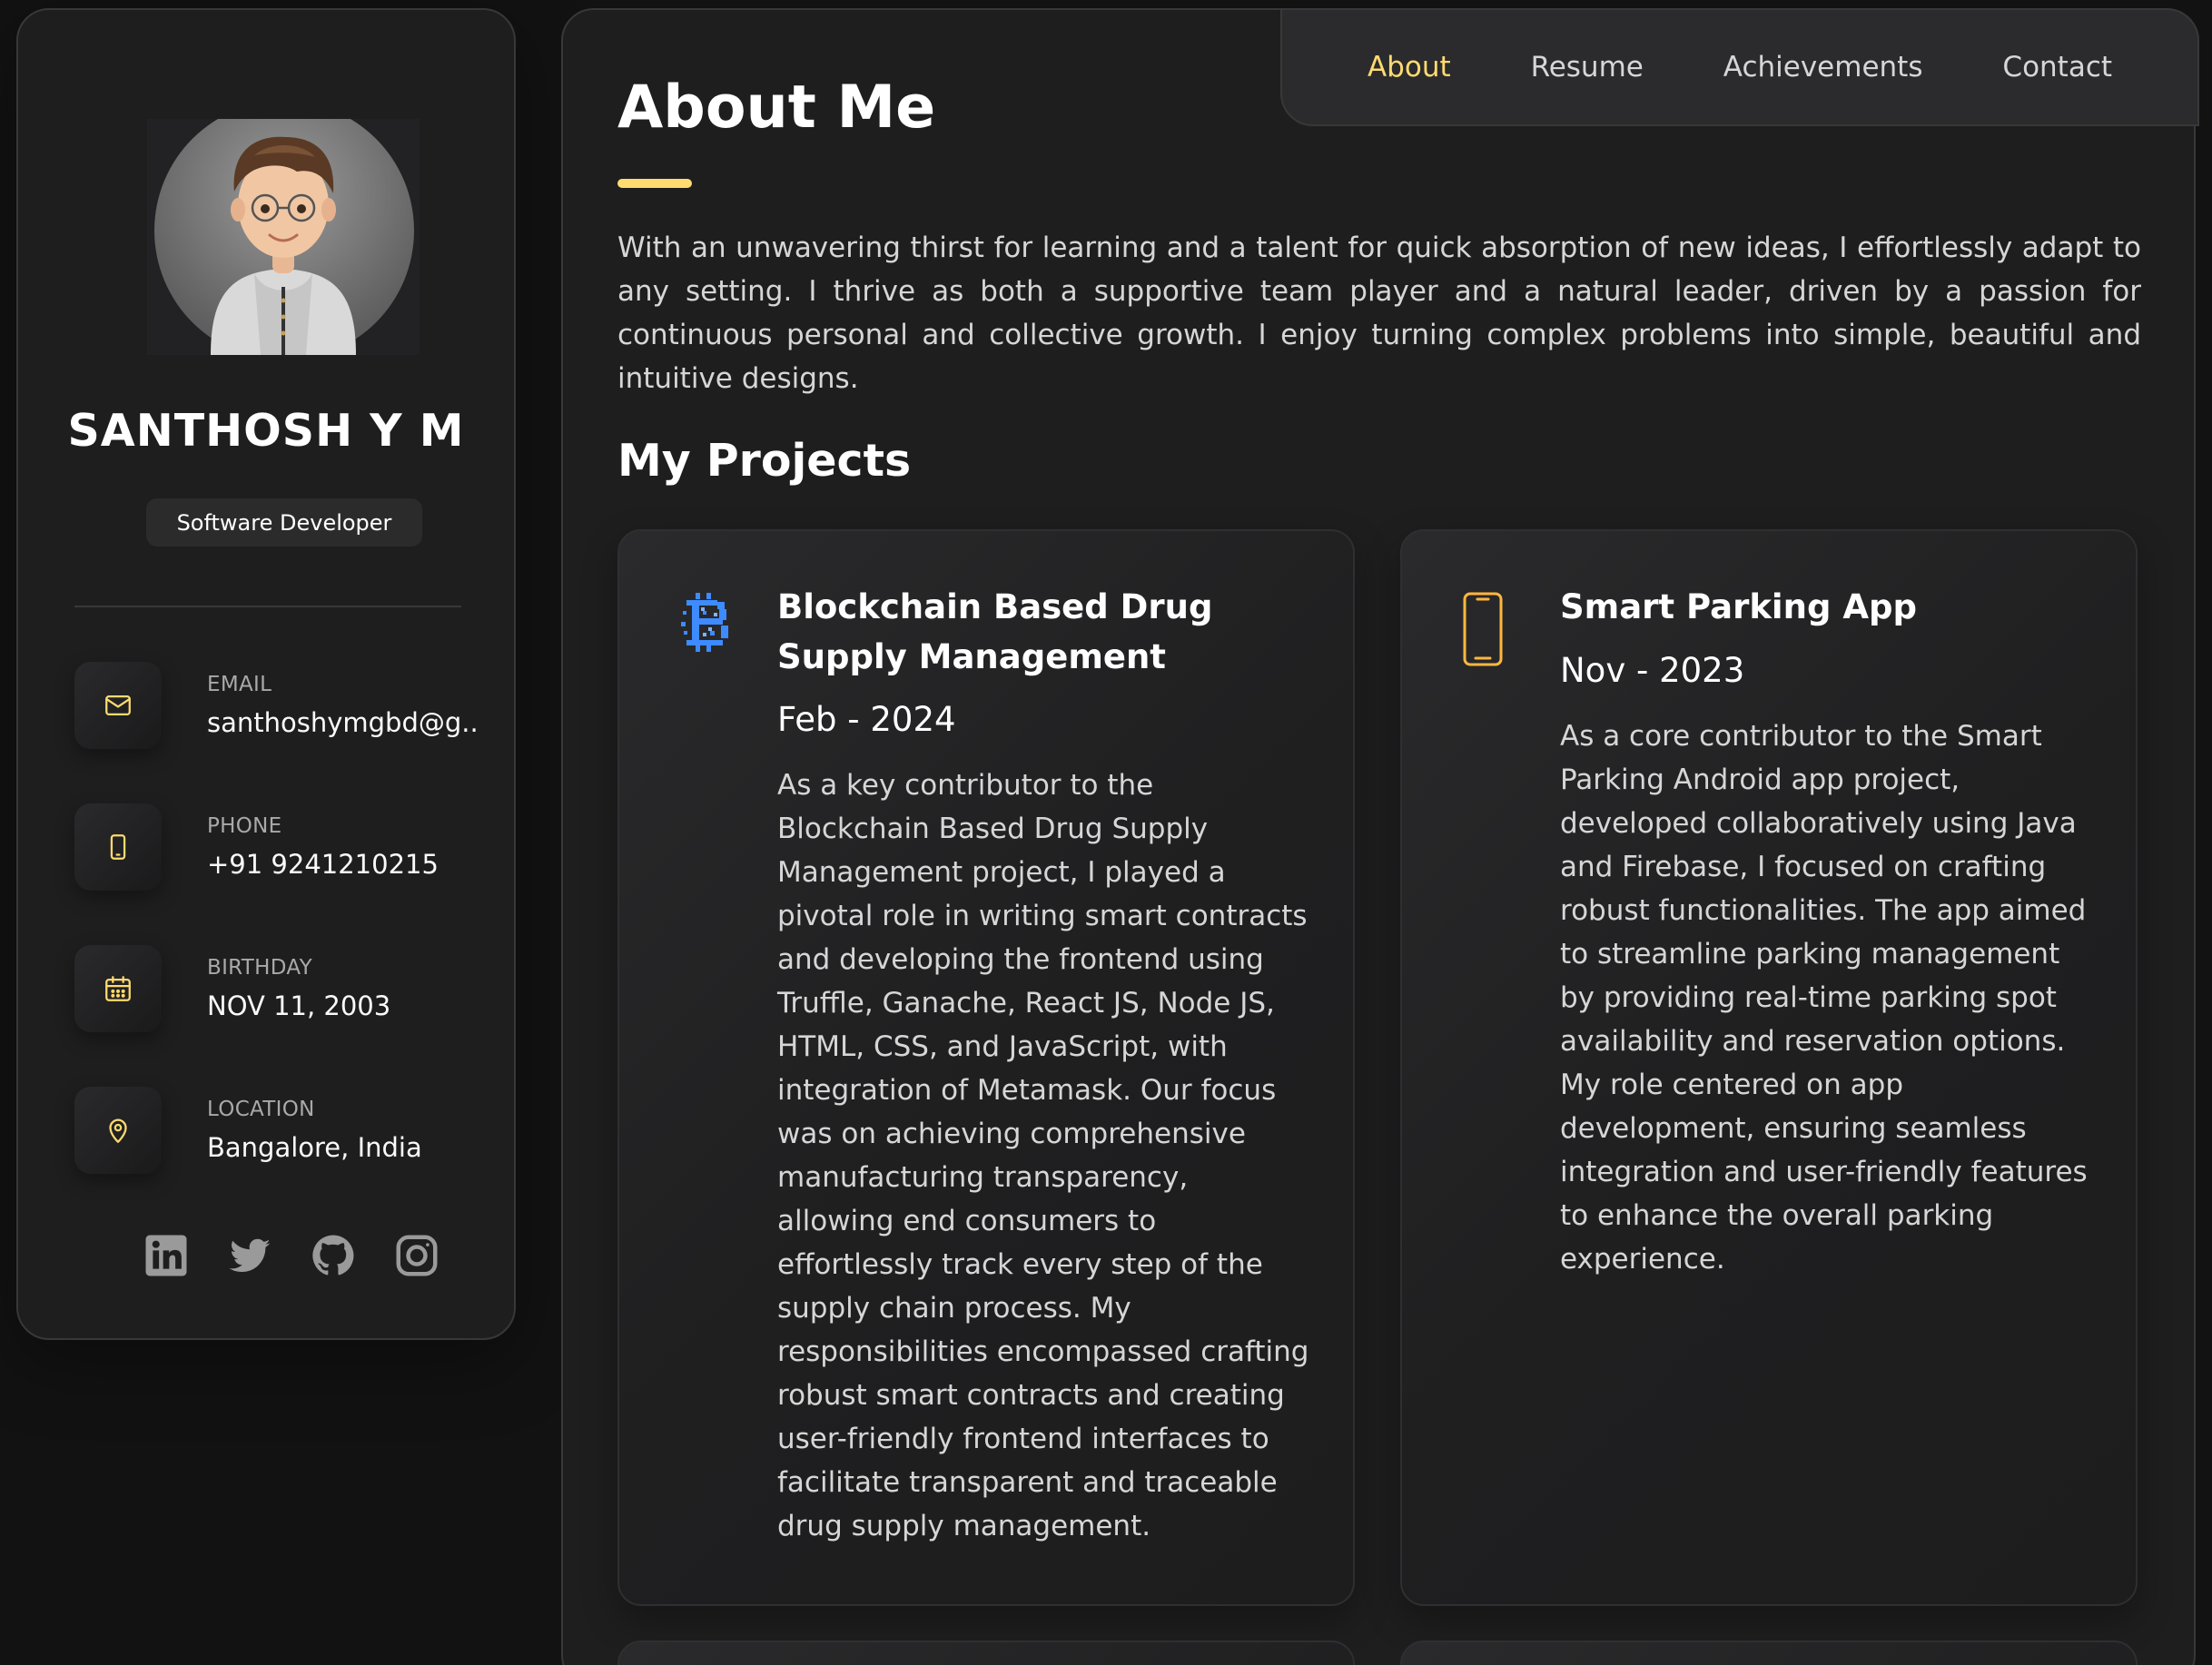 Image resolution: width=2212 pixels, height=1665 pixels. Describe the element at coordinates (267, 606) in the screenshot. I see `sidebar-separator` at that location.